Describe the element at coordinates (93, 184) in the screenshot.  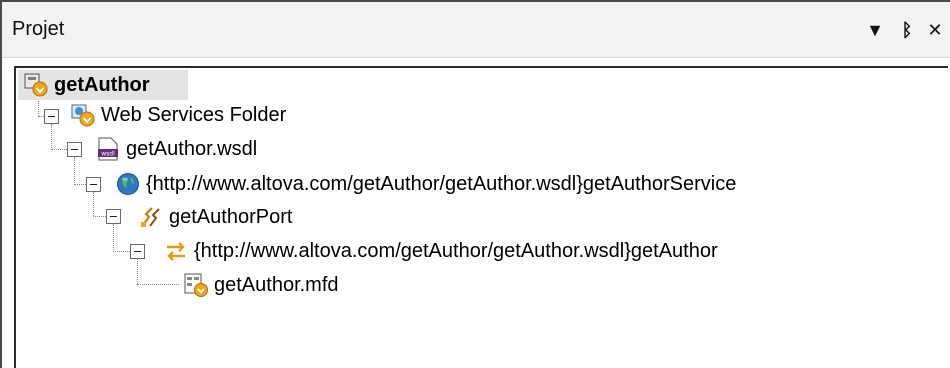
I see `expander-service` at that location.